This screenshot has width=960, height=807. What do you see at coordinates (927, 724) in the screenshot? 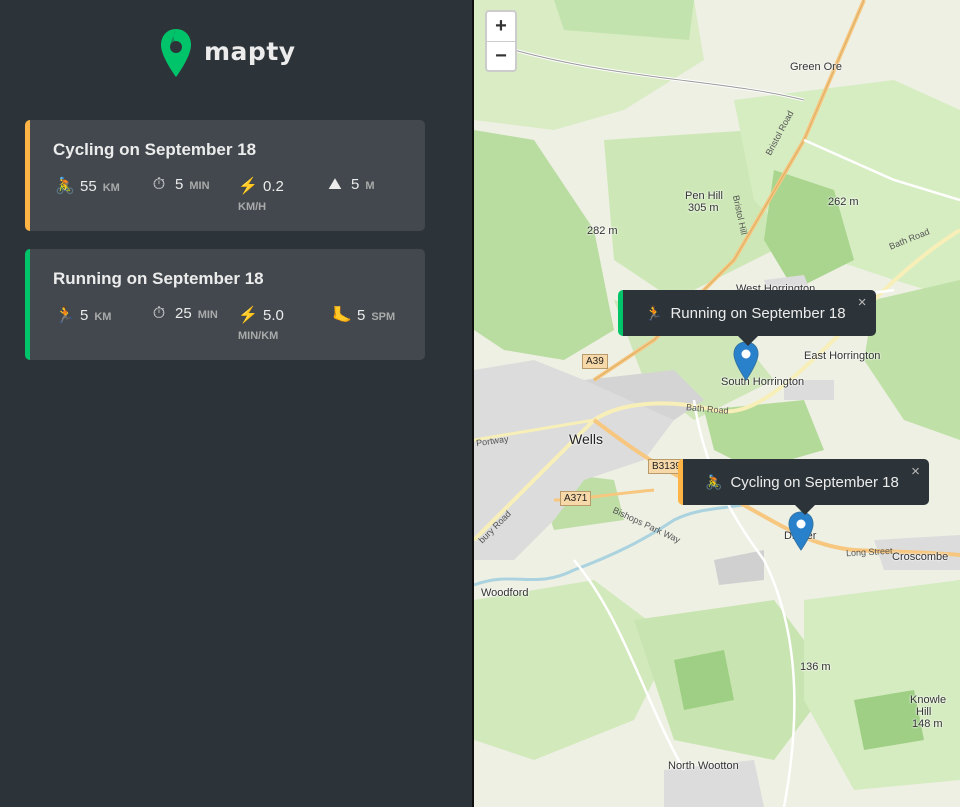
I see `place-elevation: 148 m` at bounding box center [927, 724].